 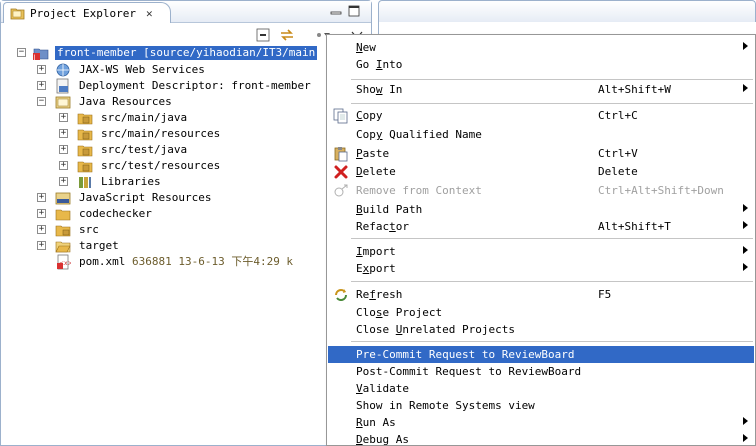 What do you see at coordinates (287, 35) in the screenshot?
I see `link-with-editor-icon` at bounding box center [287, 35].